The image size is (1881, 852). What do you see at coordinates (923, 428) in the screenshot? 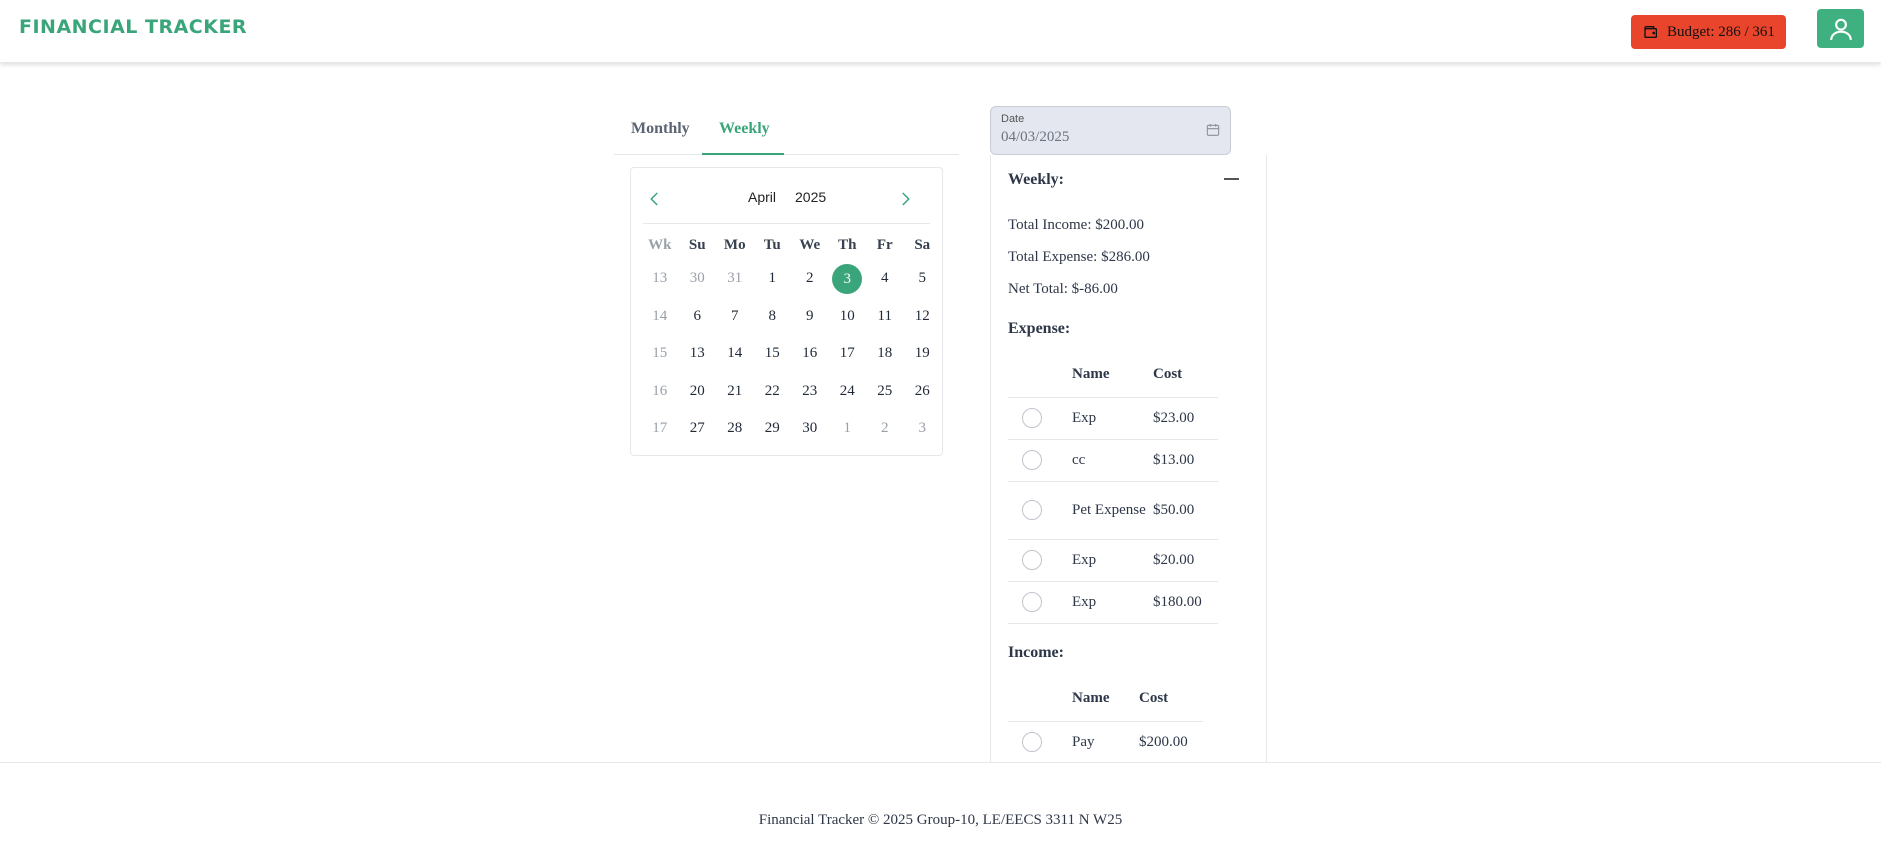
I see `calendar-day: 3` at bounding box center [923, 428].